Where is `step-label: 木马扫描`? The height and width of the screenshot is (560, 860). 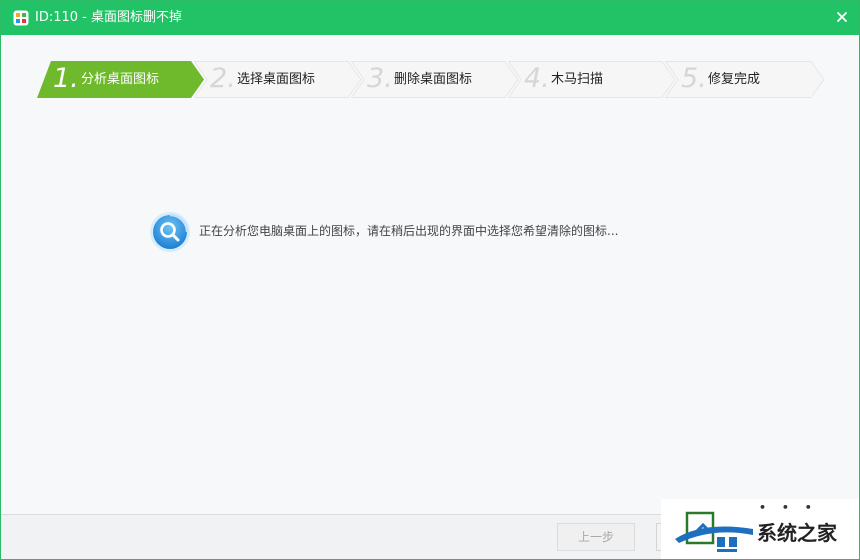 step-label: 木马扫描 is located at coordinates (577, 79).